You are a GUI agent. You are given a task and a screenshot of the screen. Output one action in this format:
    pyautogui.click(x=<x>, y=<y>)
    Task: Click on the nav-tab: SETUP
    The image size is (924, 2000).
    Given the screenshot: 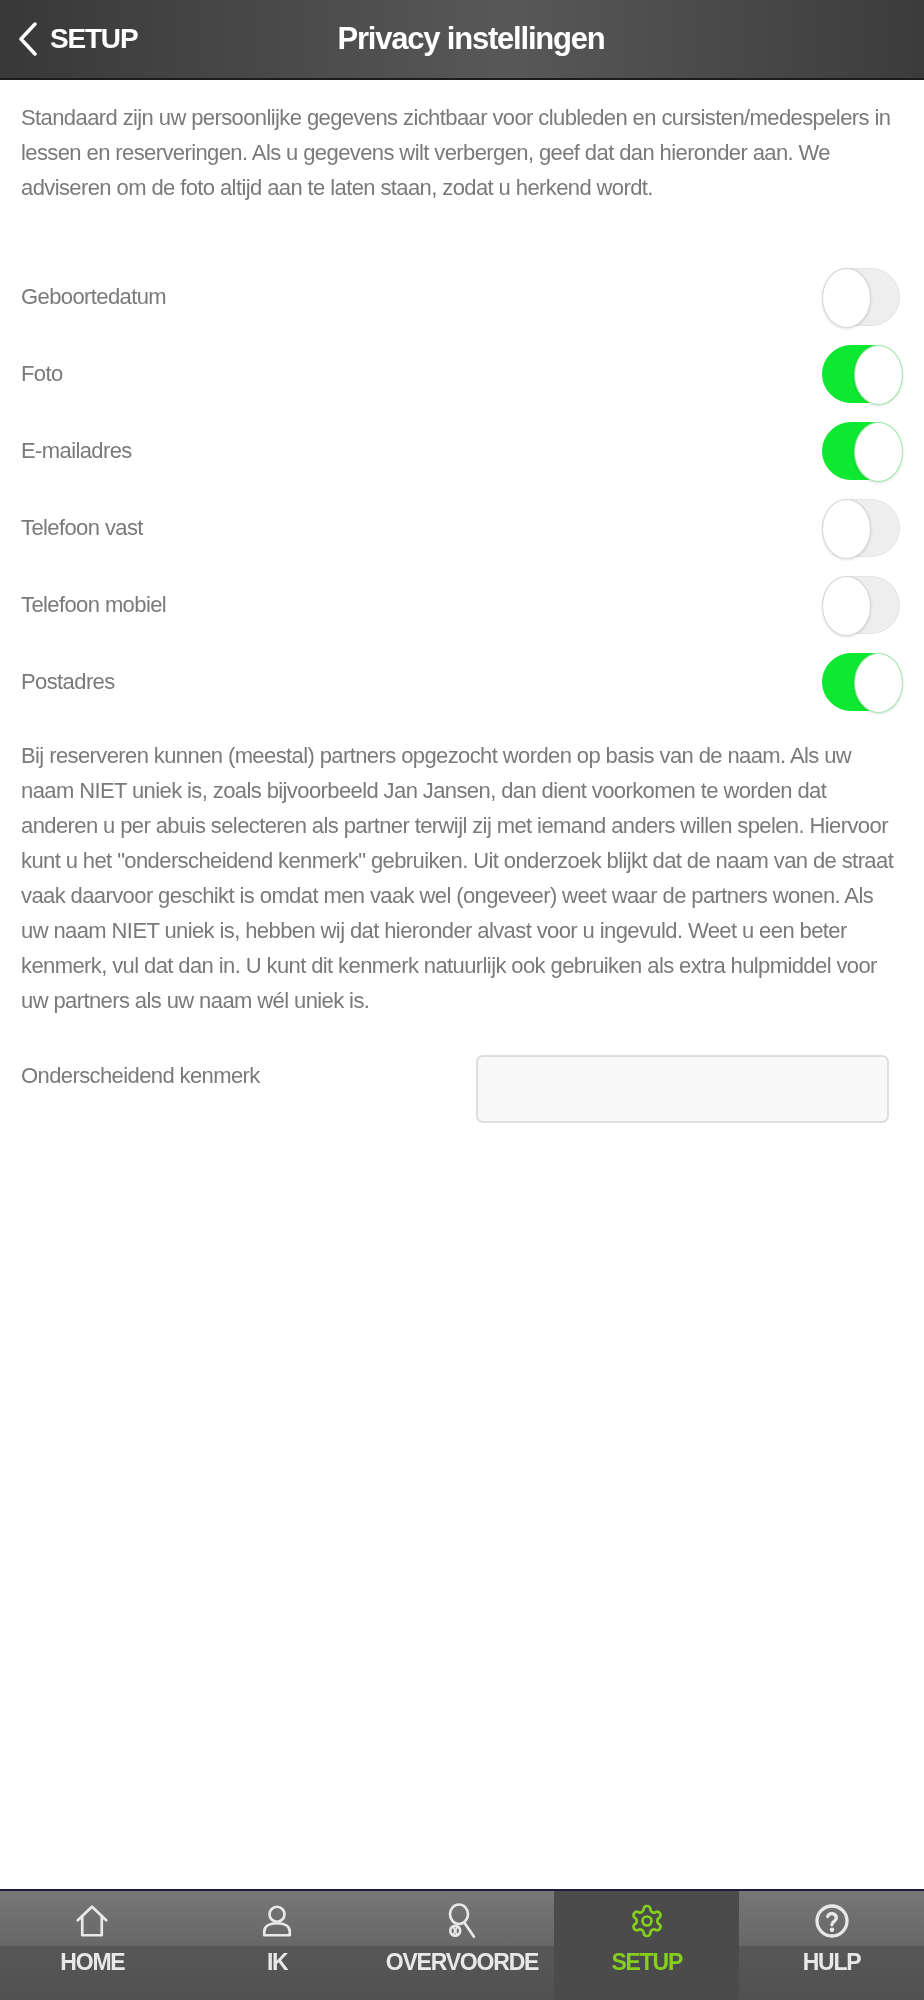 What is the action you would take?
    pyautogui.click(x=647, y=1945)
    